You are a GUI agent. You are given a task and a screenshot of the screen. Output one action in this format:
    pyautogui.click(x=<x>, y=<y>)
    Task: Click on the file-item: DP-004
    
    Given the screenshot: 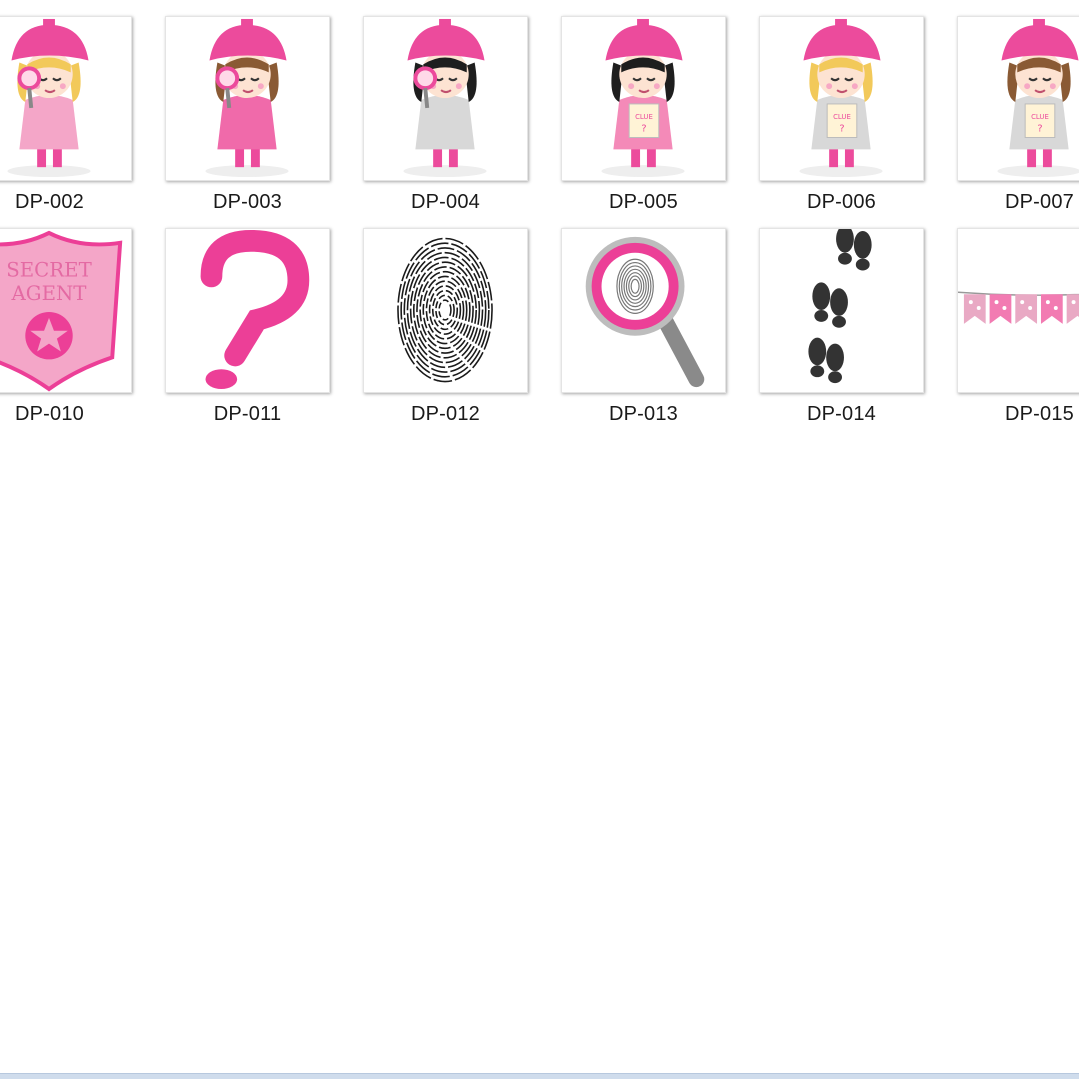 What is the action you would take?
    pyautogui.click(x=445, y=122)
    